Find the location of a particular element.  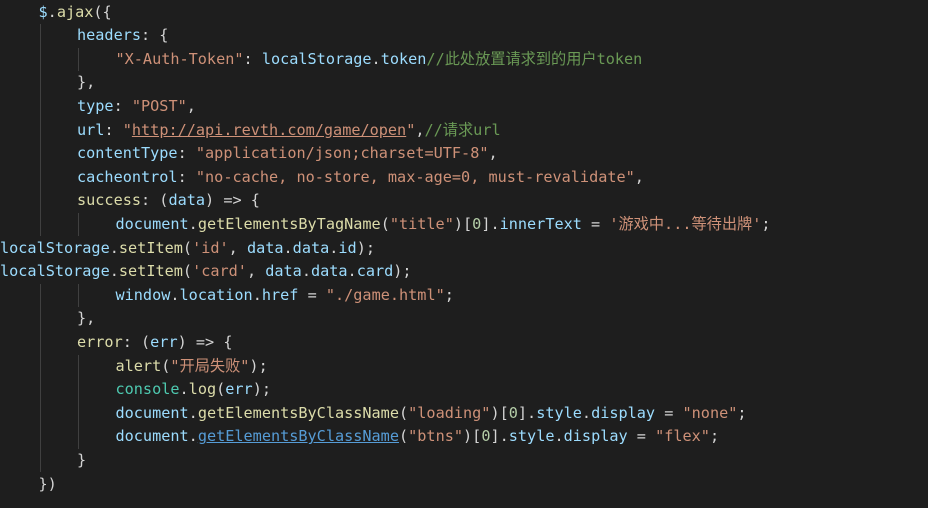

code-token: card is located at coordinates (375, 271).